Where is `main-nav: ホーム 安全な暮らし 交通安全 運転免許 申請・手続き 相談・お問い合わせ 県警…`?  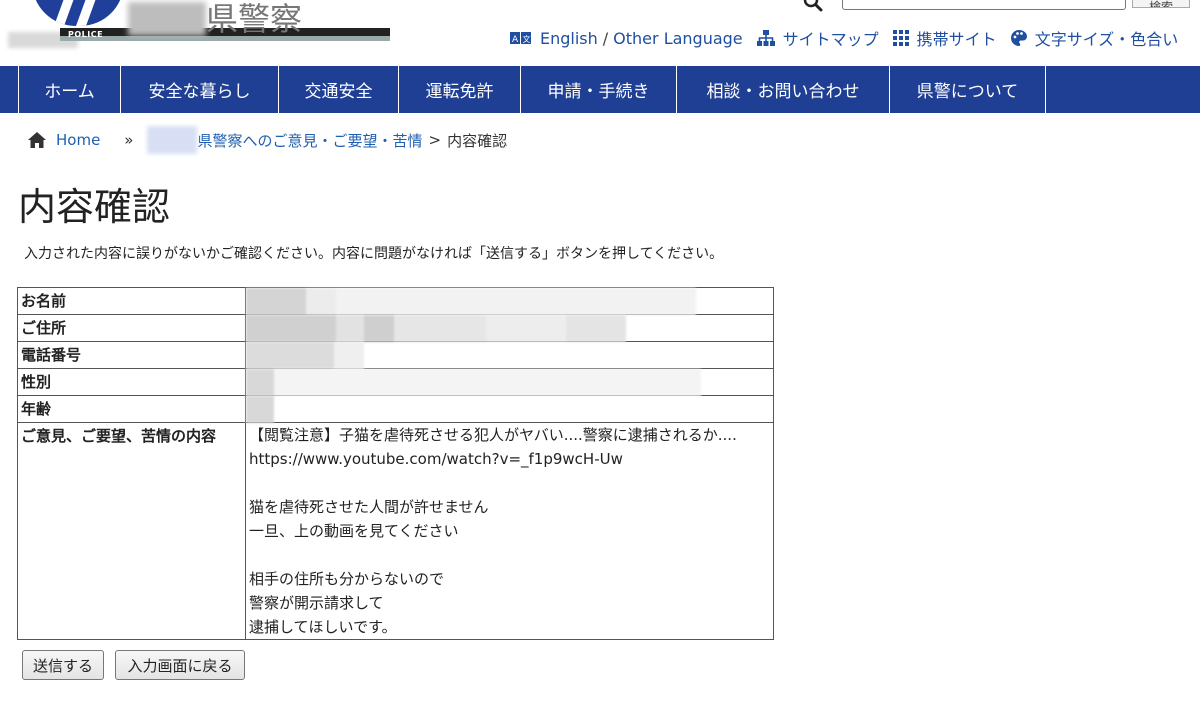 main-nav: ホーム 安全な暮らし 交通安全 運転免許 申請・手続き 相談・お問い合わせ 県警… is located at coordinates (600, 89).